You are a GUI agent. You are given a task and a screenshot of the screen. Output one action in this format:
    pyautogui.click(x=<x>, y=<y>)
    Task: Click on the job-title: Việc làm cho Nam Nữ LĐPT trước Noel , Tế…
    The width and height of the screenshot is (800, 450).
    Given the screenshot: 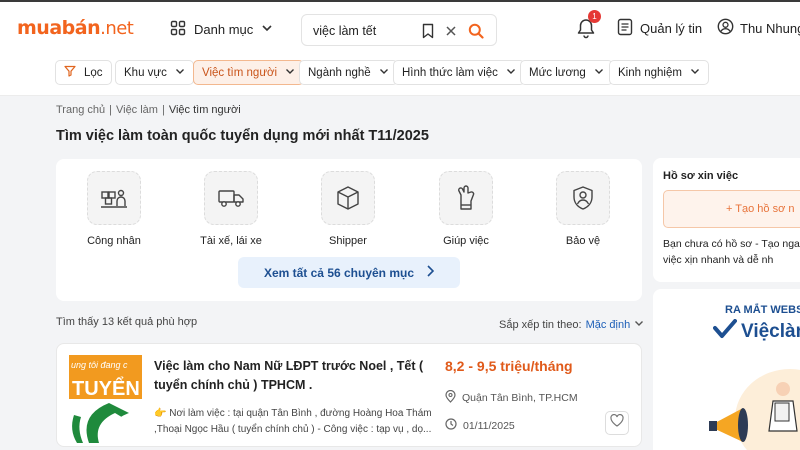 What is the action you would take?
    pyautogui.click(x=294, y=376)
    